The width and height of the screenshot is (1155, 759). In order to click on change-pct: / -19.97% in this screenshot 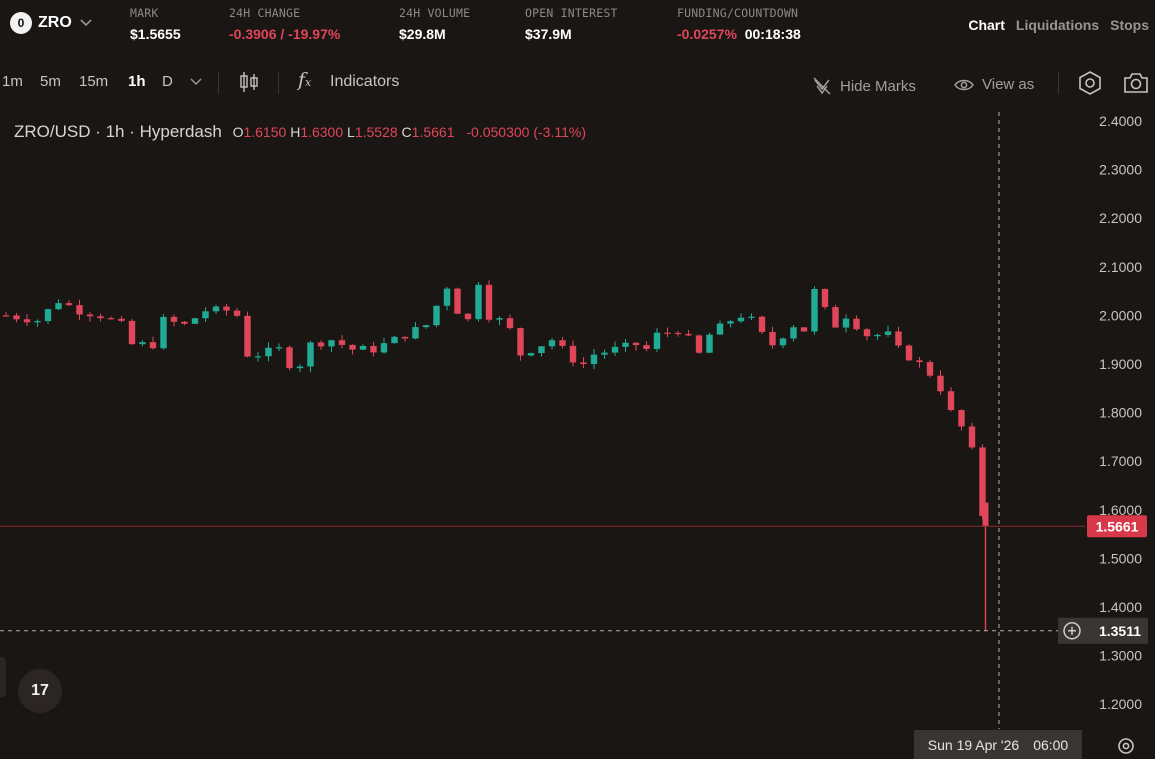, I will do `click(310, 34)`.